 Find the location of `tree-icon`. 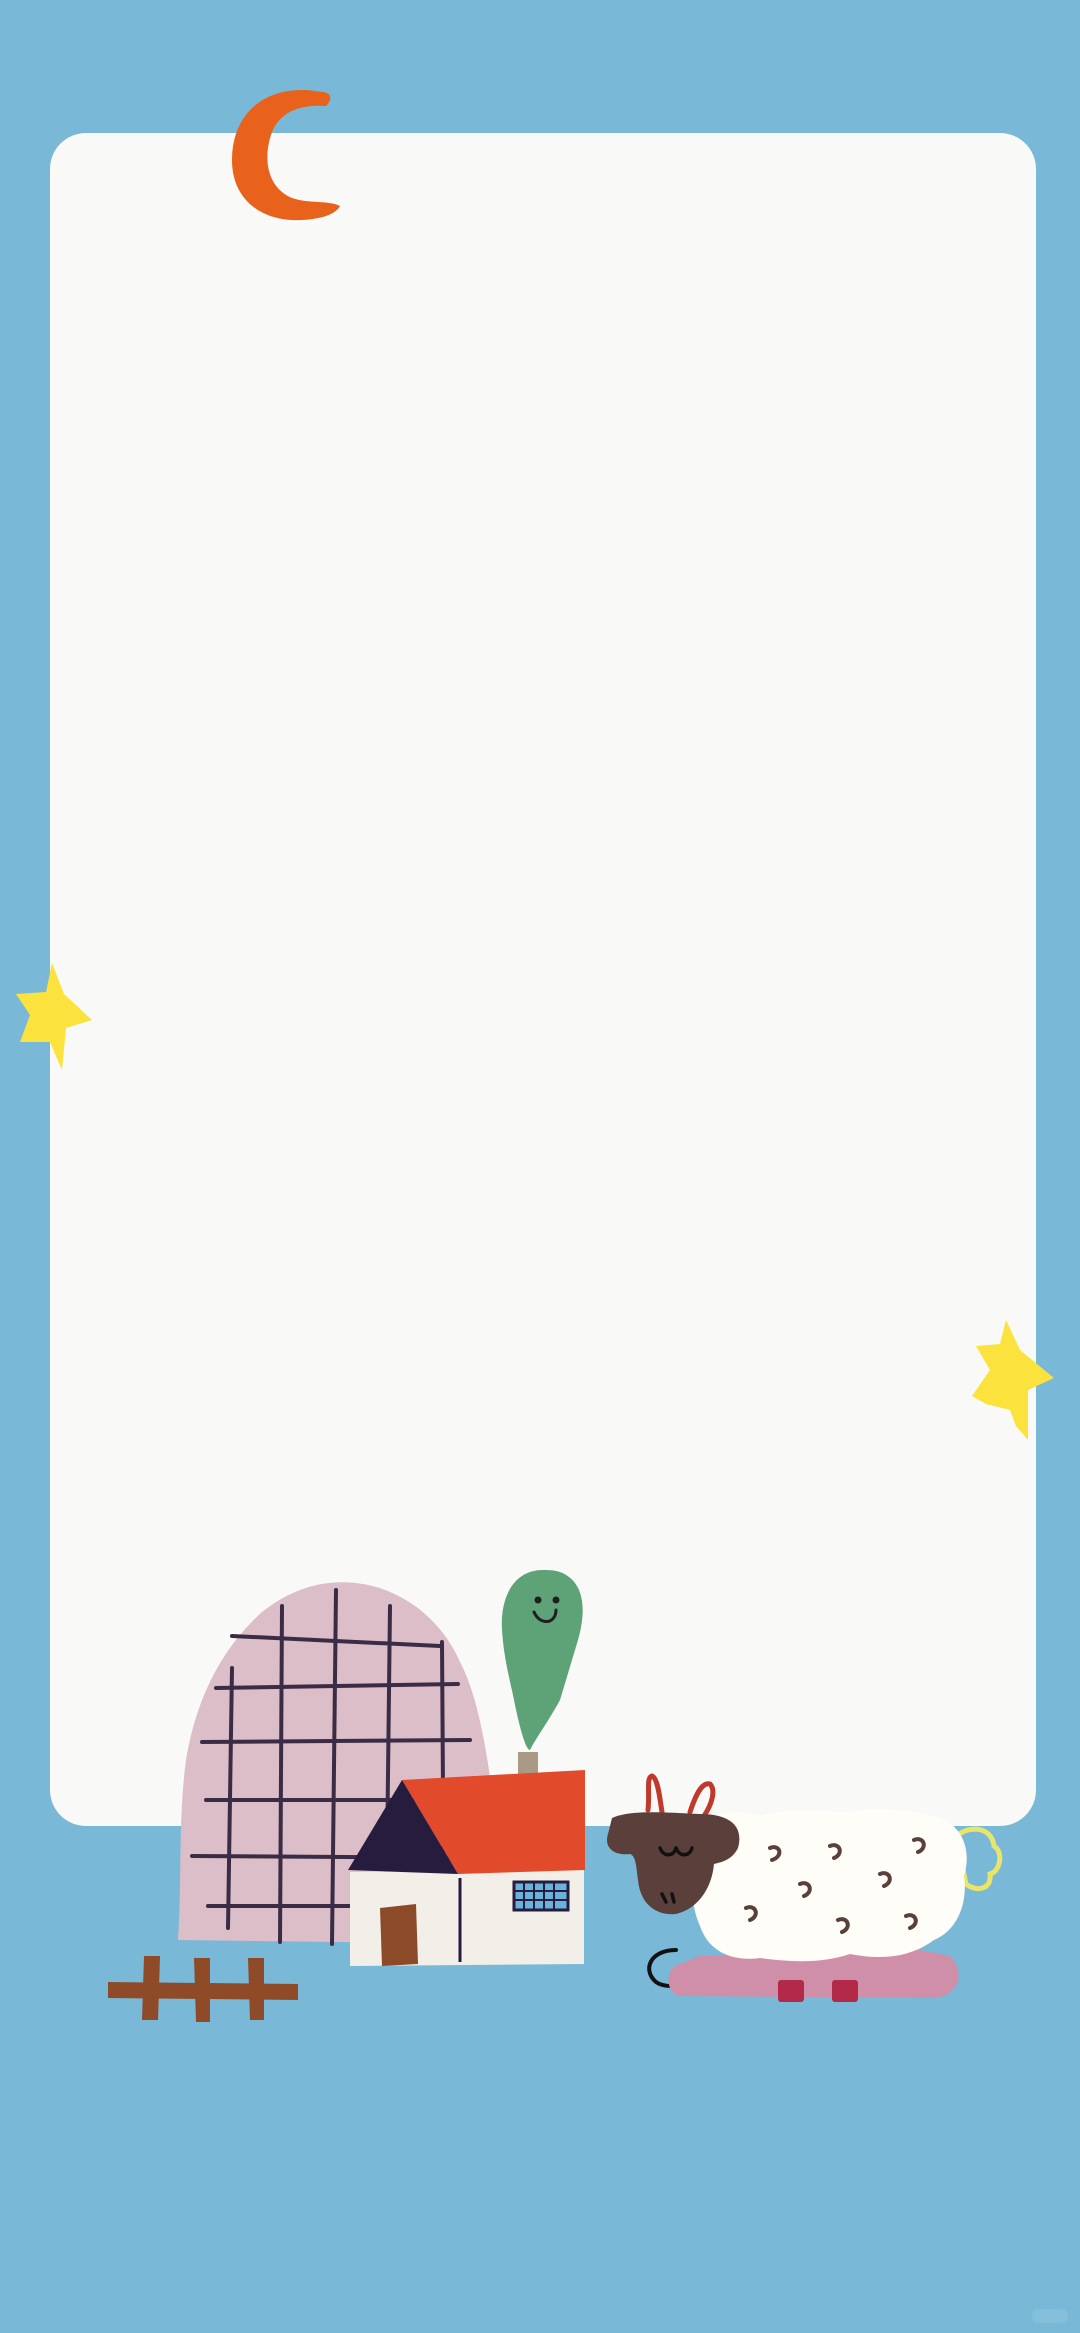

tree-icon is located at coordinates (542, 1660).